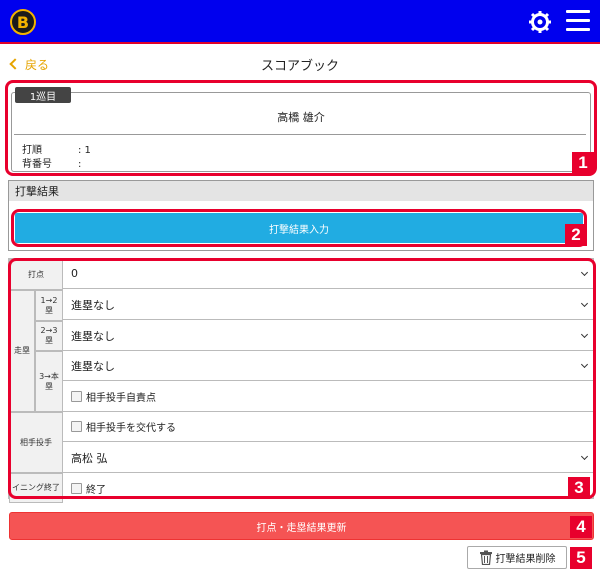 Image resolution: width=600 pixels, height=582 pixels. What do you see at coordinates (540, 22) in the screenshot?
I see `gear-icon` at bounding box center [540, 22].